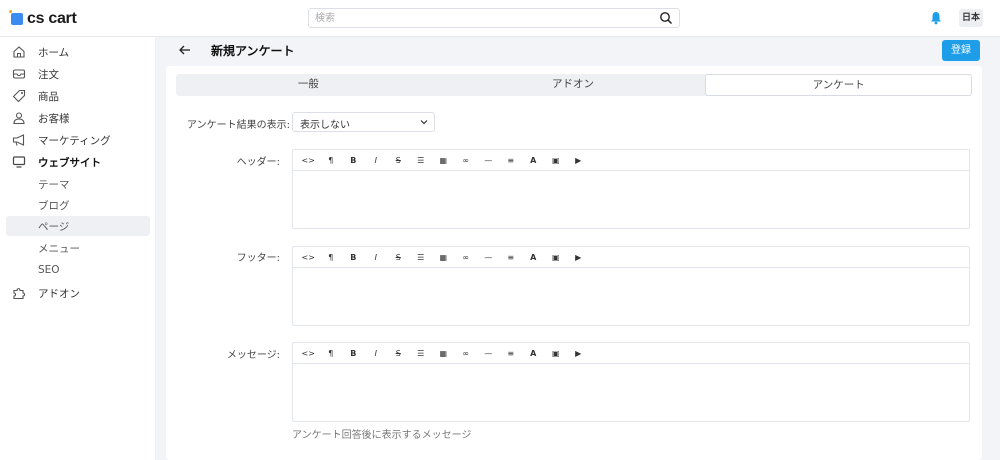  I want to click on monitor-icon, so click(19, 162).